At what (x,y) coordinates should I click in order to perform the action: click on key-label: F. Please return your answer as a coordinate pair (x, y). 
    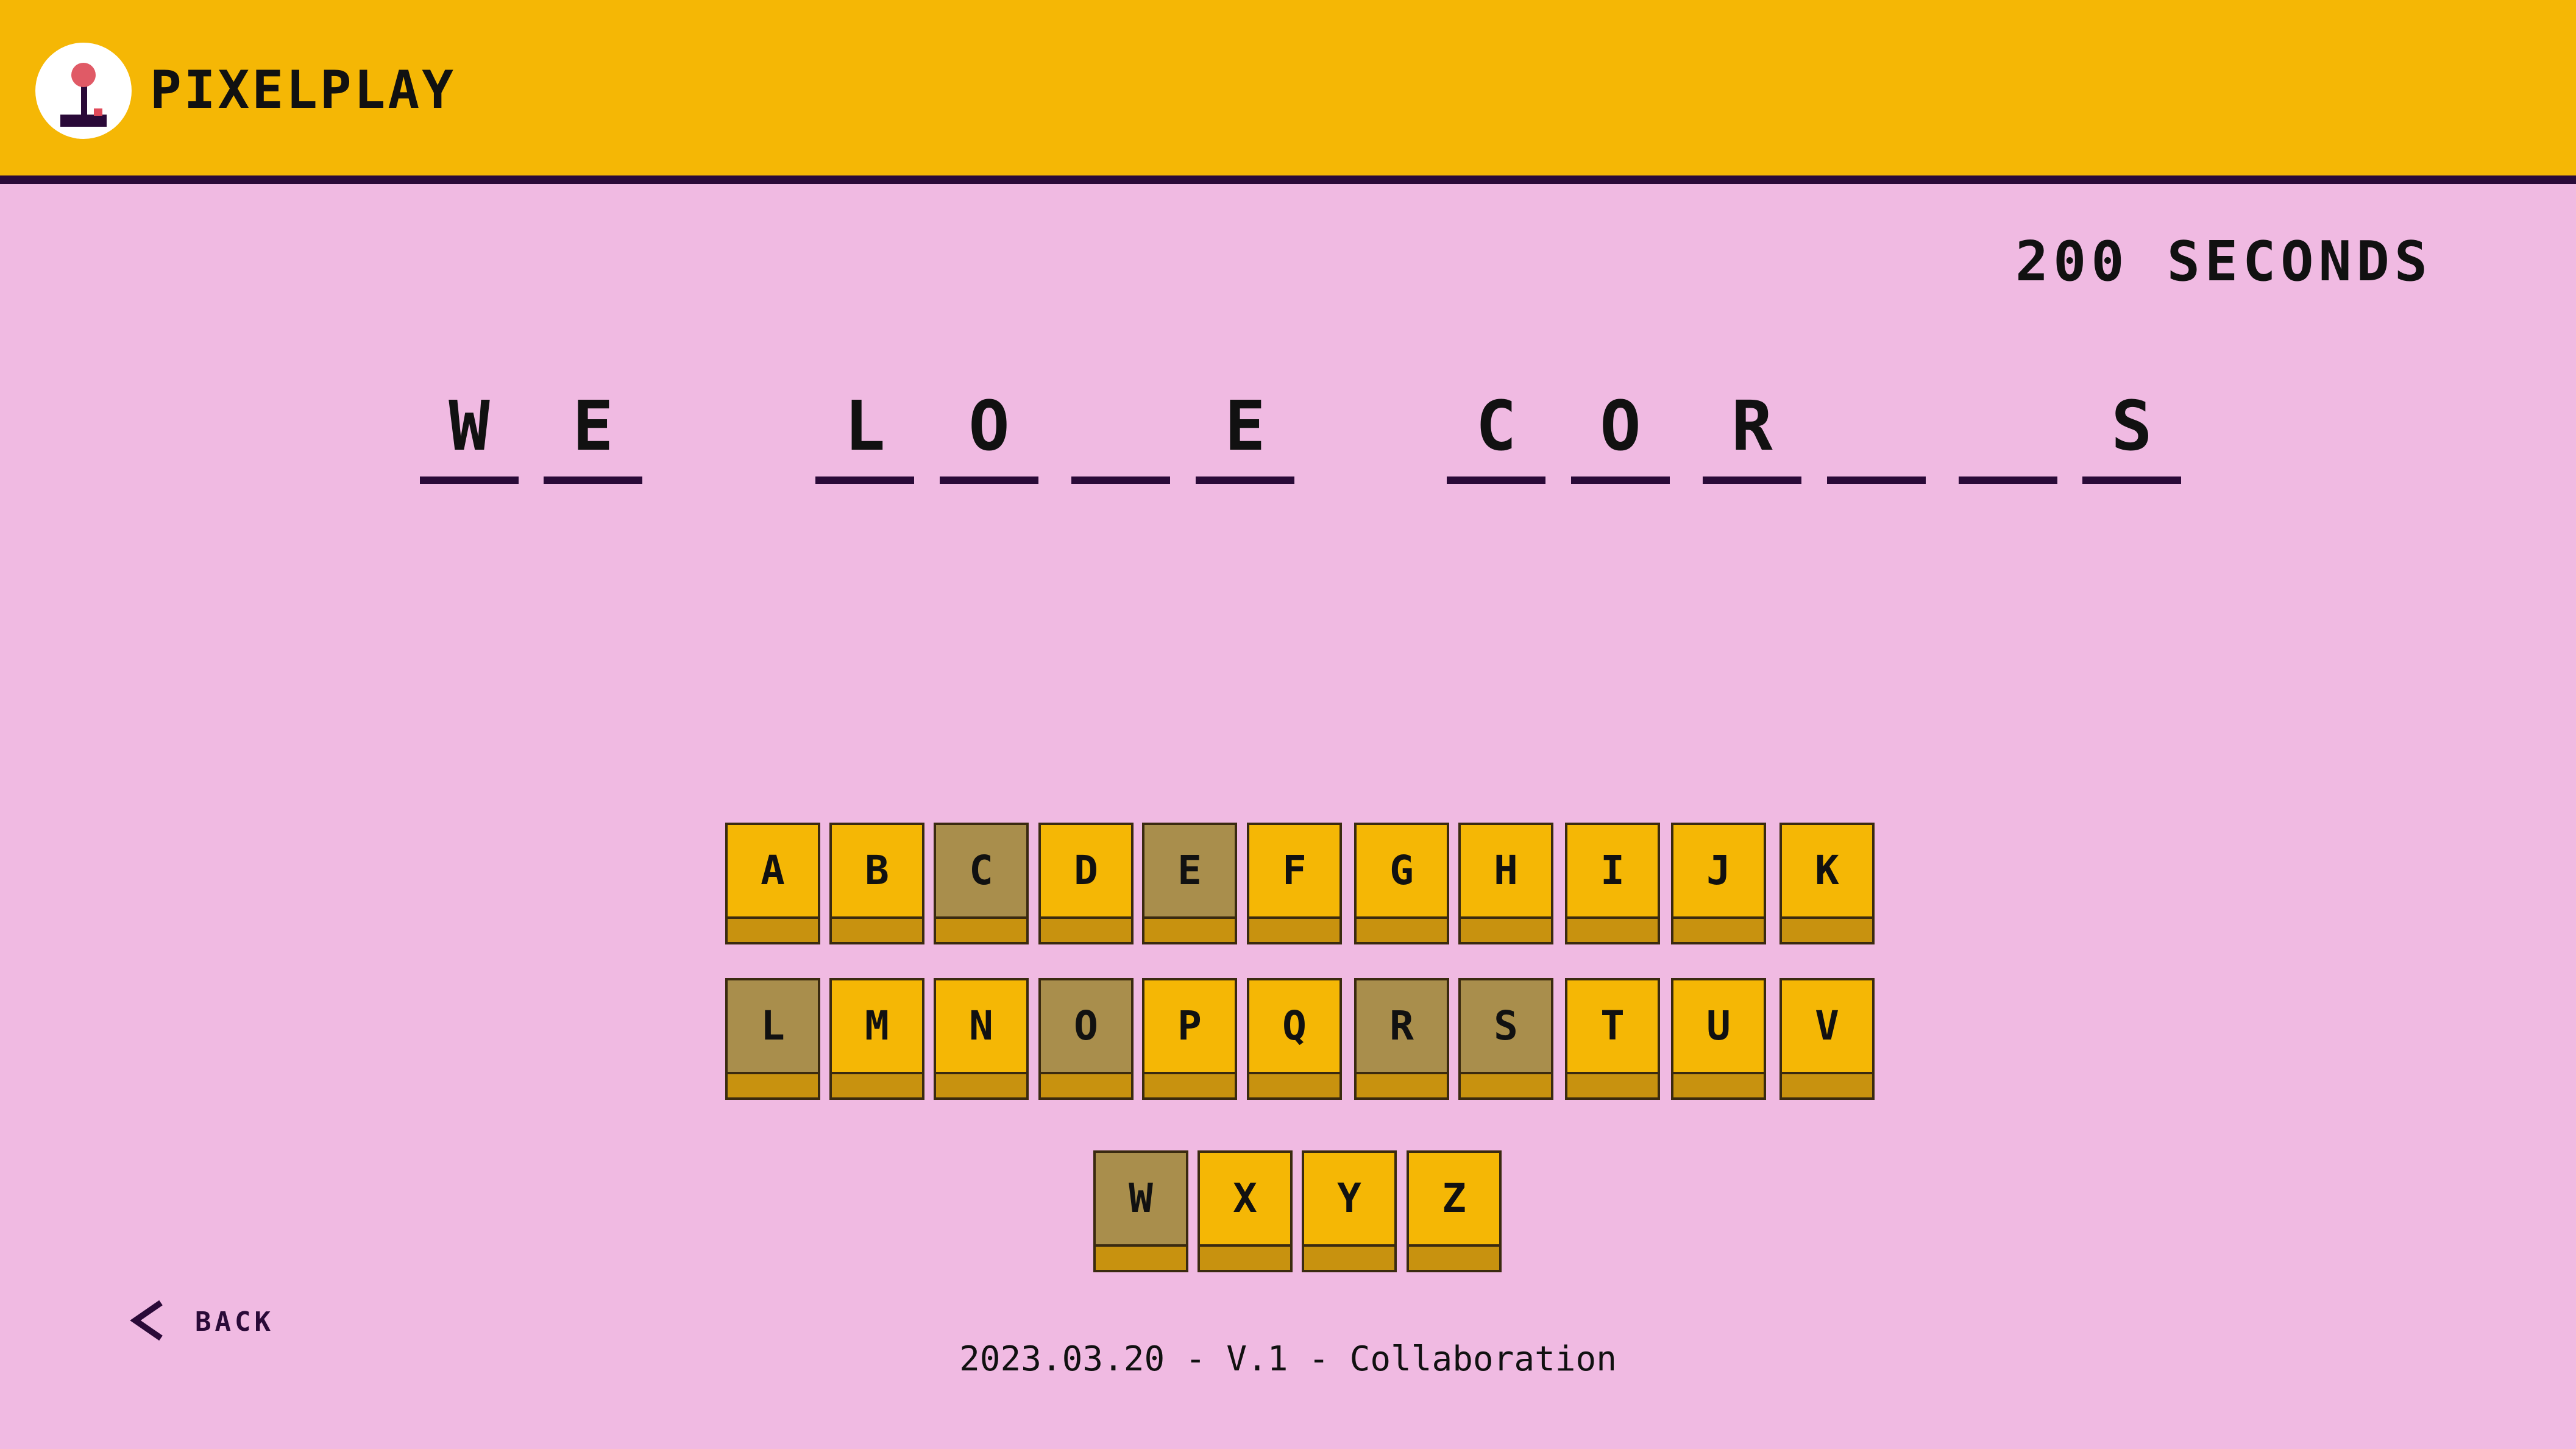
    Looking at the image, I should click on (1295, 870).